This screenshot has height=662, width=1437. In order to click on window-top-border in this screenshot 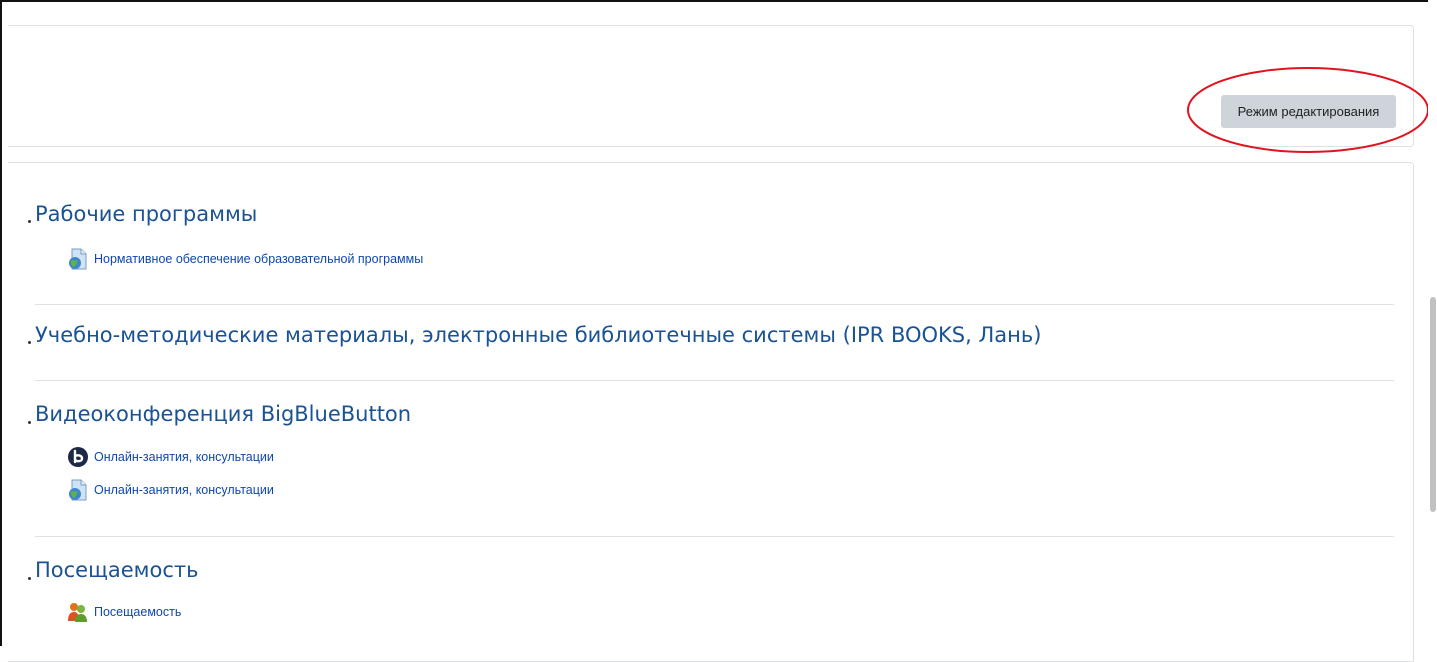, I will do `click(718, 1)`.